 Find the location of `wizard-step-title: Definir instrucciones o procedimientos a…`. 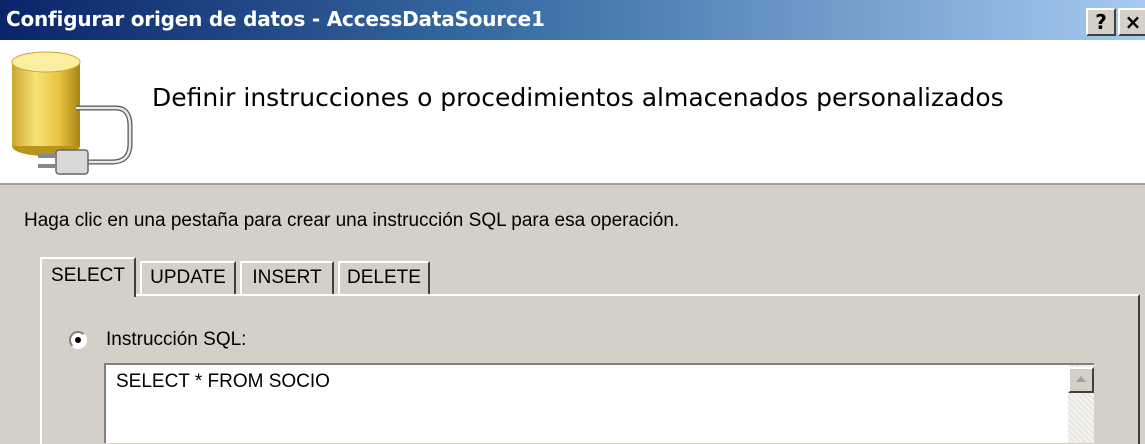

wizard-step-title: Definir instrucciones o procedimientos a… is located at coordinates (578, 97).